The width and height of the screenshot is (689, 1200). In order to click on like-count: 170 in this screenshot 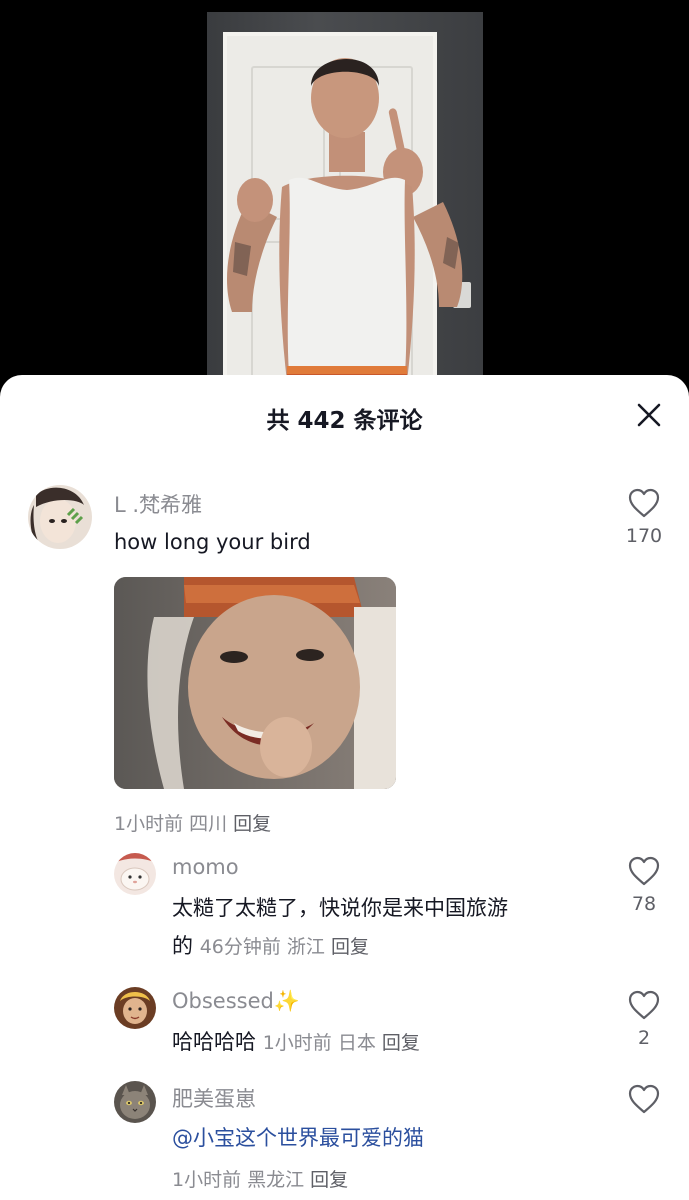, I will do `click(644, 536)`.